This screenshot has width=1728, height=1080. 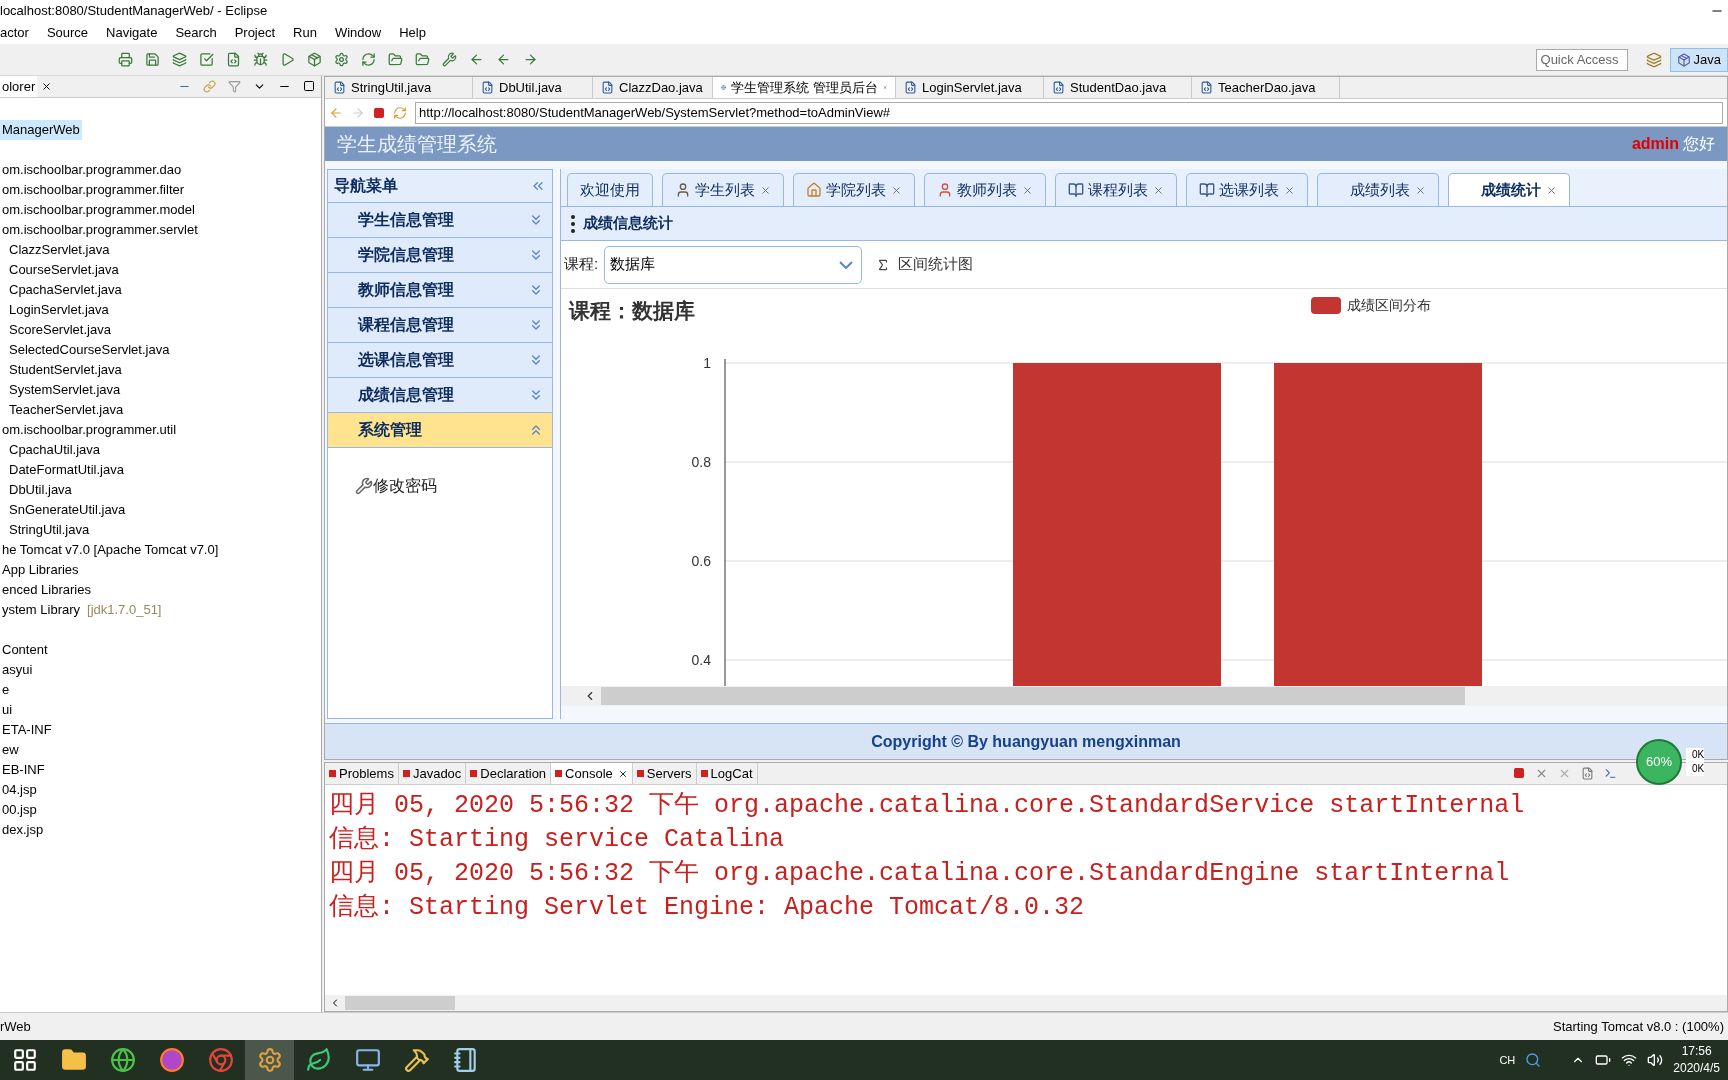 I want to click on editor-tab: TeacherDao.java, so click(x=1266, y=87).